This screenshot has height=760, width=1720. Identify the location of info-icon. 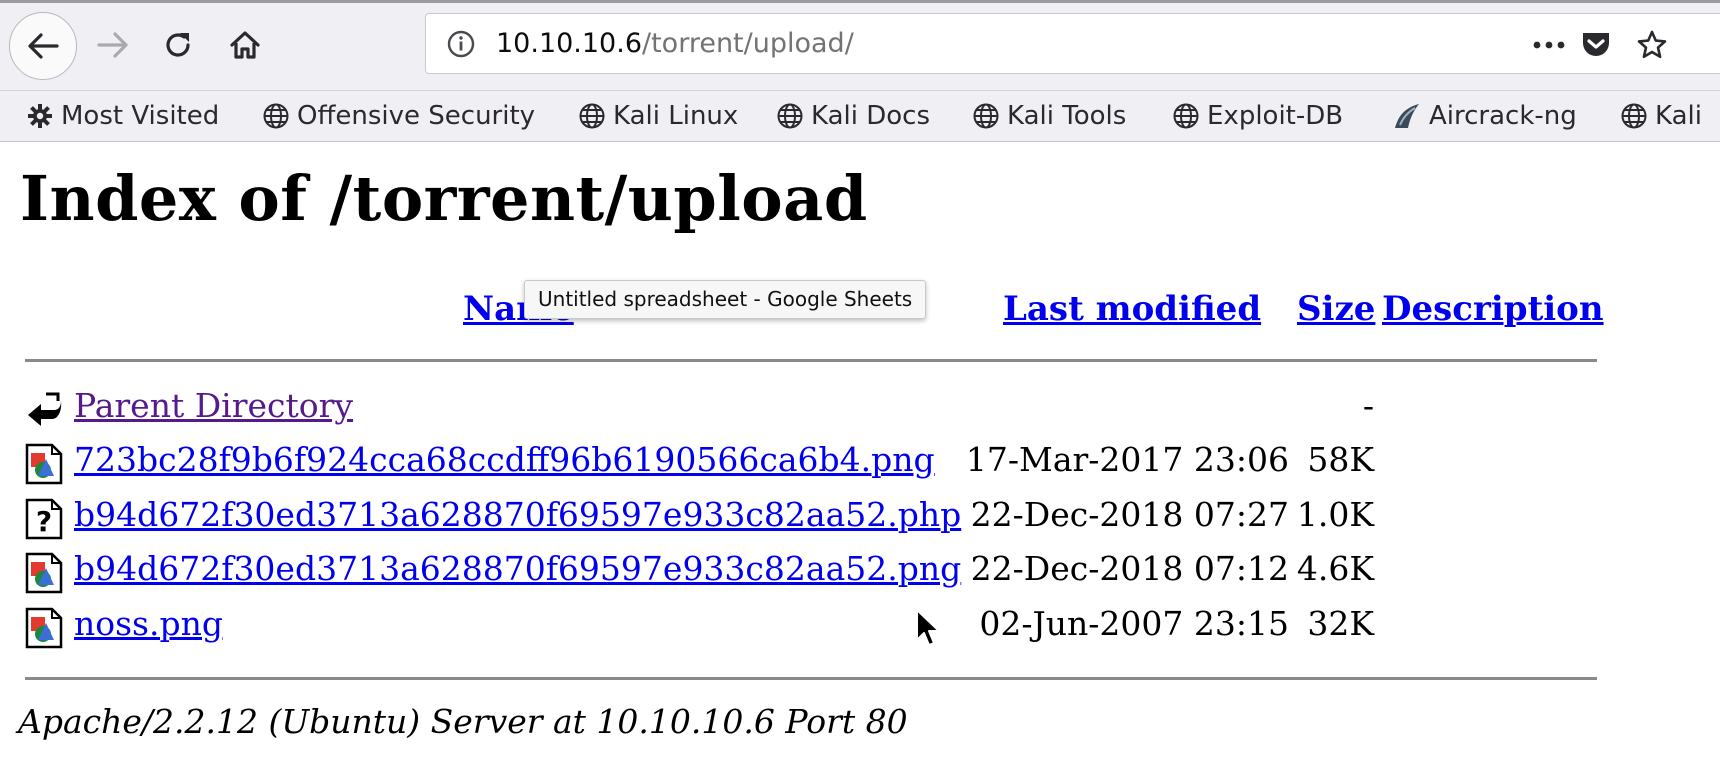
(461, 44).